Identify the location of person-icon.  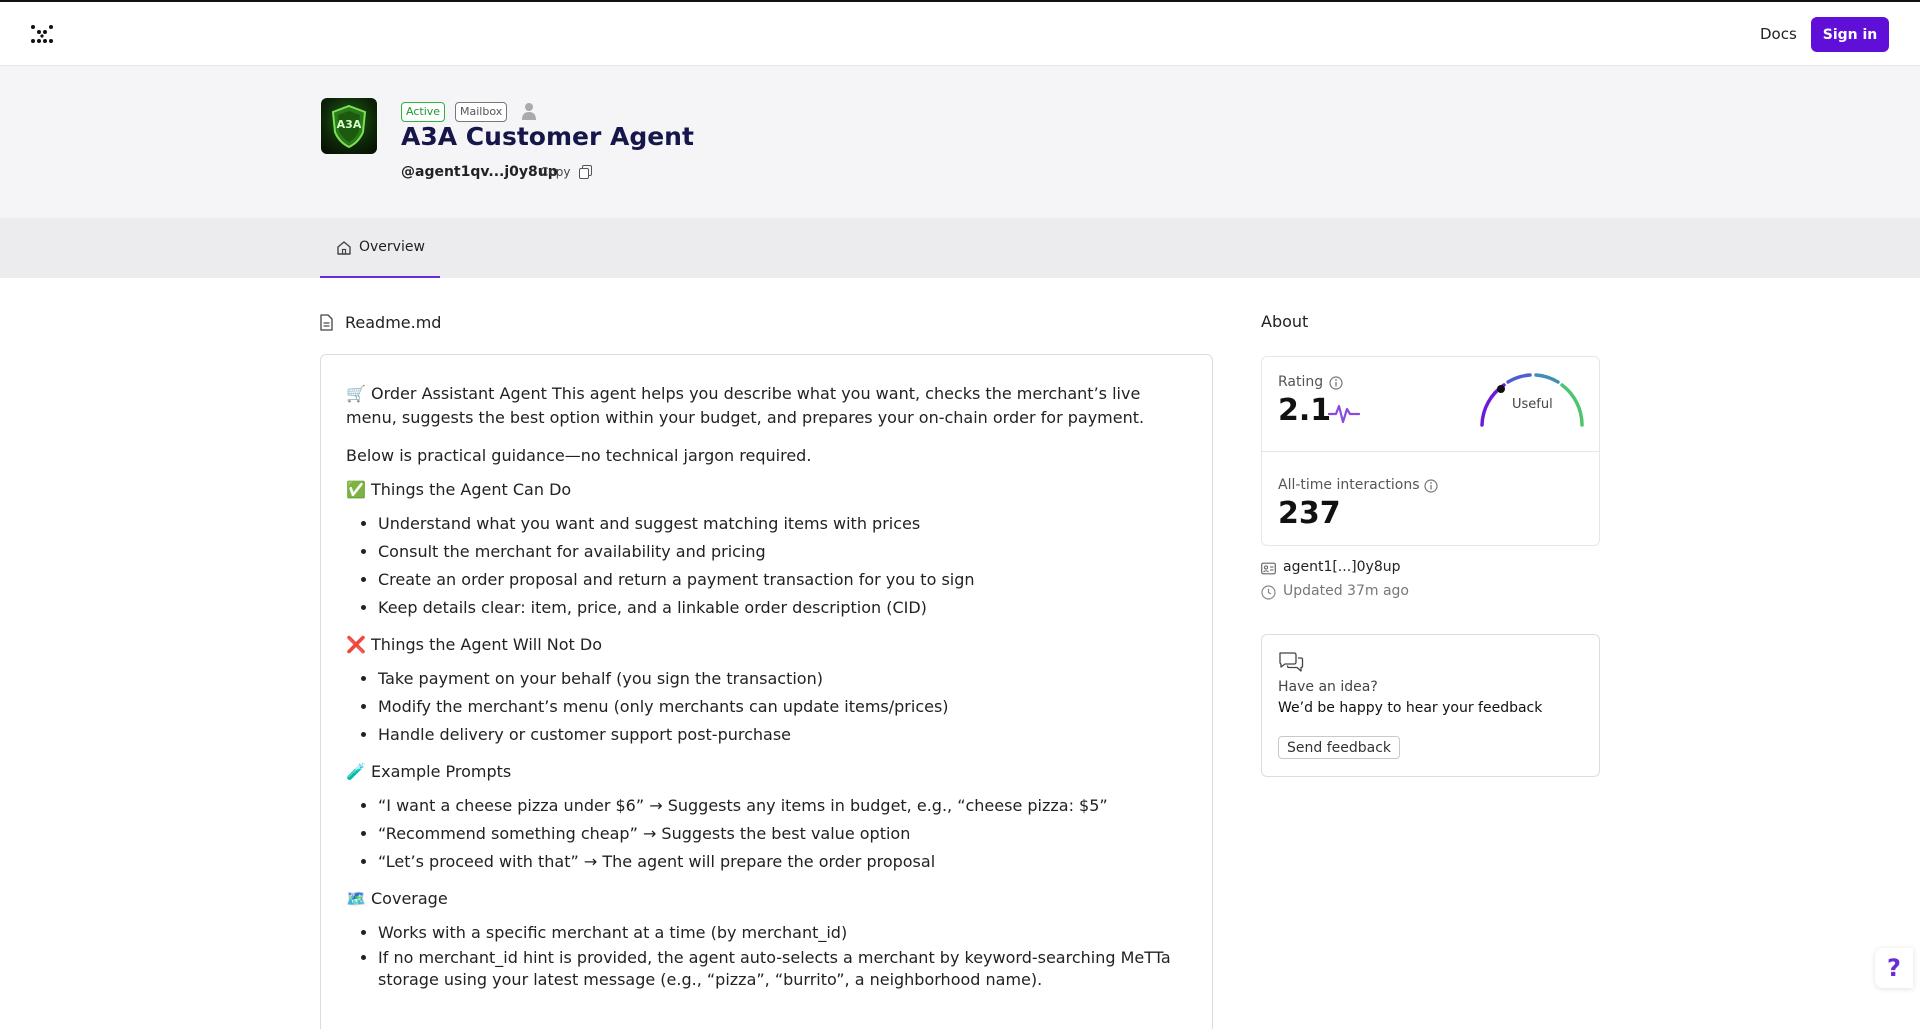
(529, 111).